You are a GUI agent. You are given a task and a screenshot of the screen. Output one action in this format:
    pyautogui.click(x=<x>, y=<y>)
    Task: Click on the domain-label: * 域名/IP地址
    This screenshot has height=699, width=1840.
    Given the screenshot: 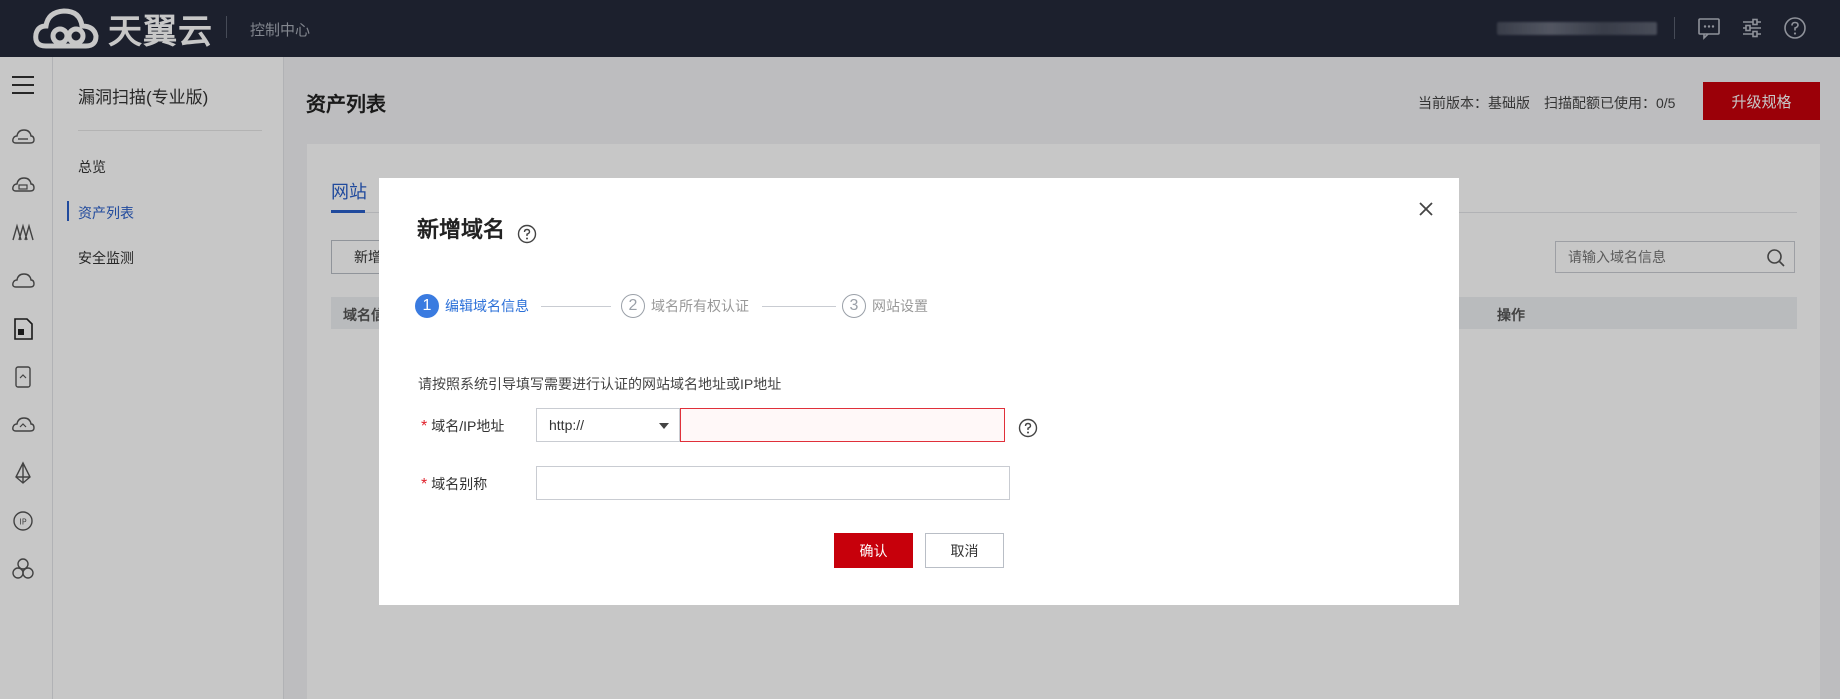 What is the action you would take?
    pyautogui.click(x=462, y=426)
    